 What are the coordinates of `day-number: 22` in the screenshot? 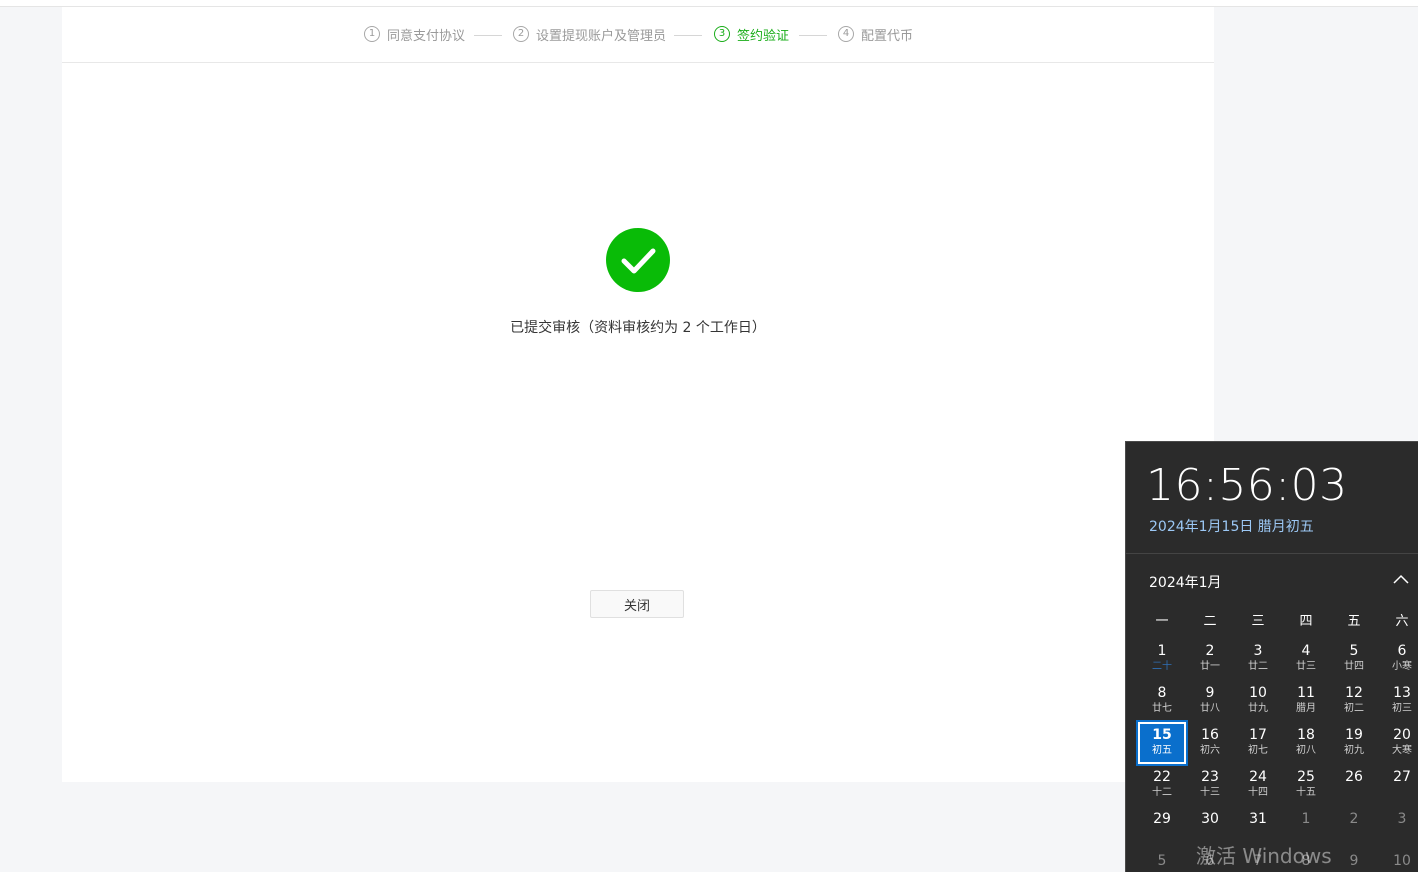 It's located at (1162, 777).